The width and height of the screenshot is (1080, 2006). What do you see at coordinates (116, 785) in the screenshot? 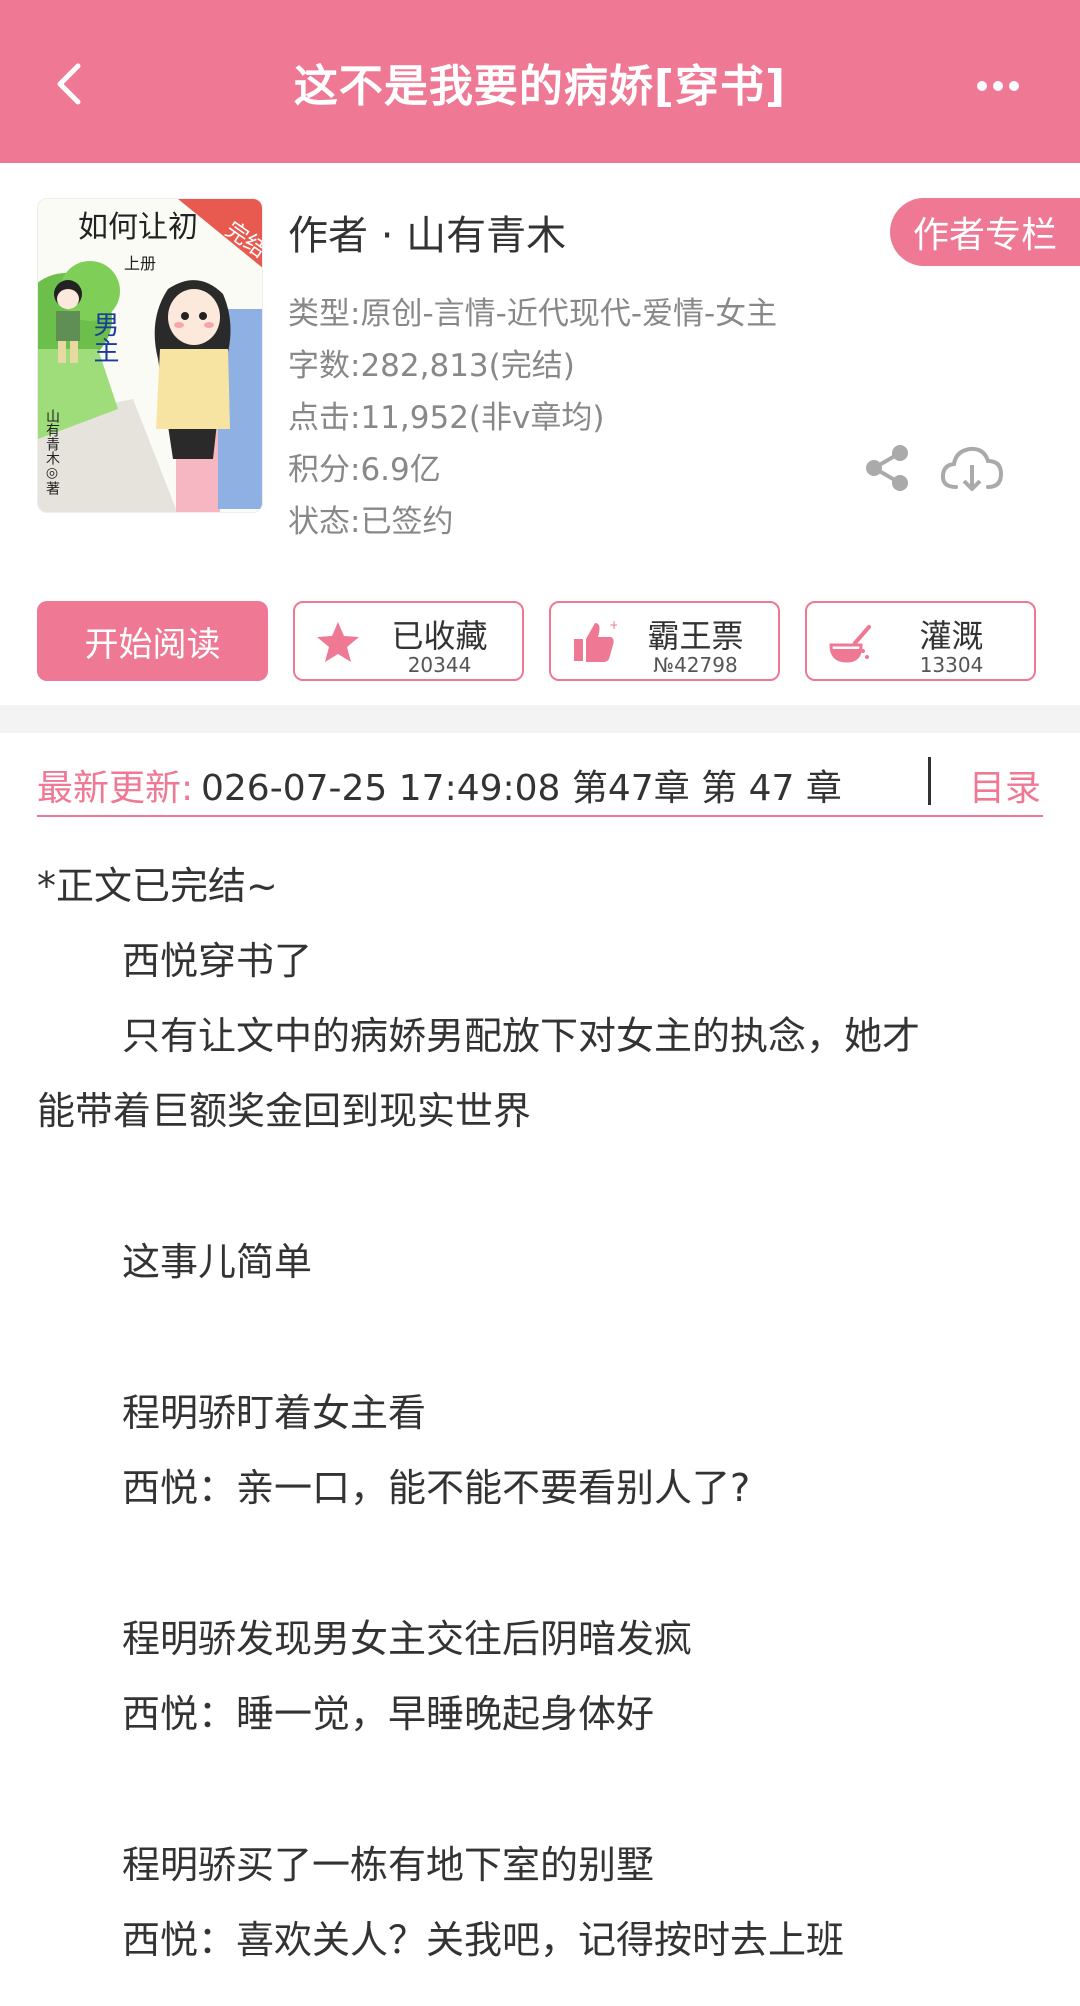
I see `latest-update-label: 最新更新:` at bounding box center [116, 785].